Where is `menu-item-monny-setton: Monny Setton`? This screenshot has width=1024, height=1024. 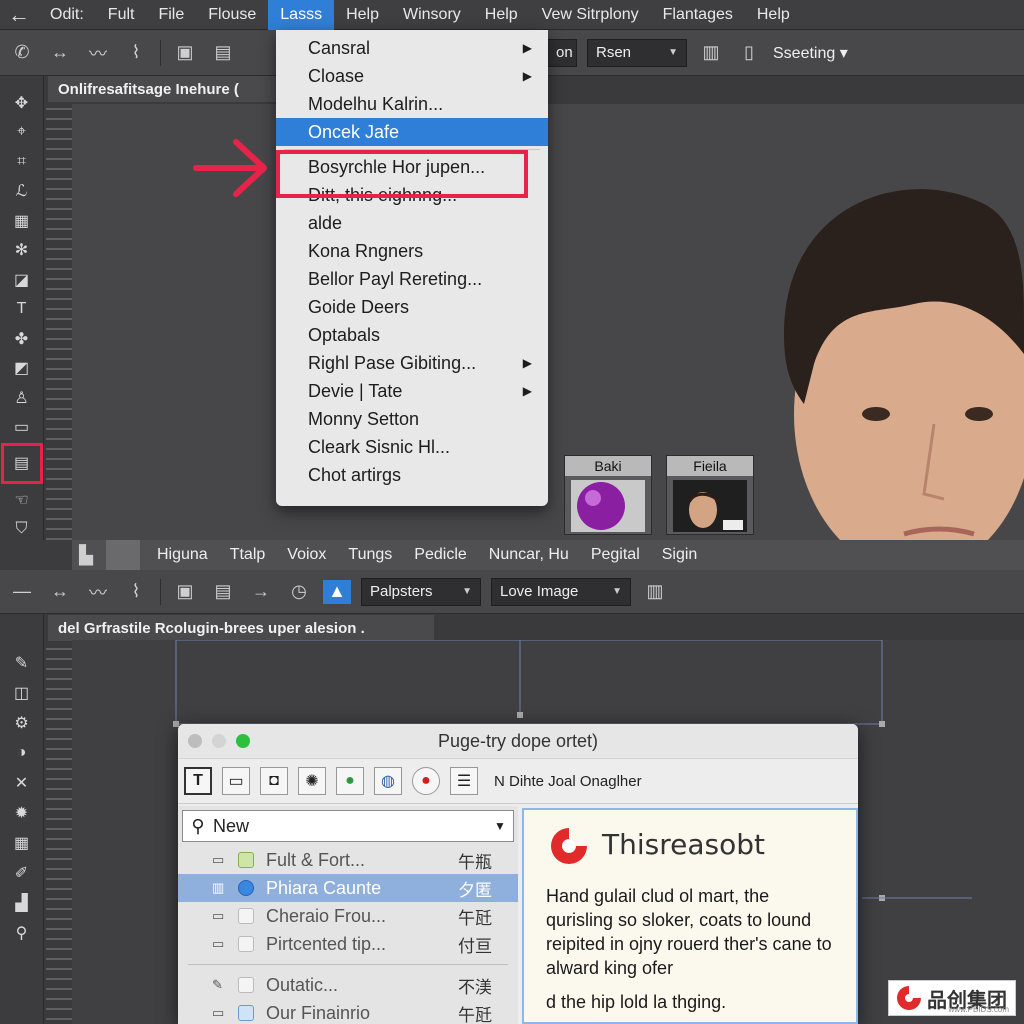
menu-item-monny-setton: Monny Setton is located at coordinates (412, 419).